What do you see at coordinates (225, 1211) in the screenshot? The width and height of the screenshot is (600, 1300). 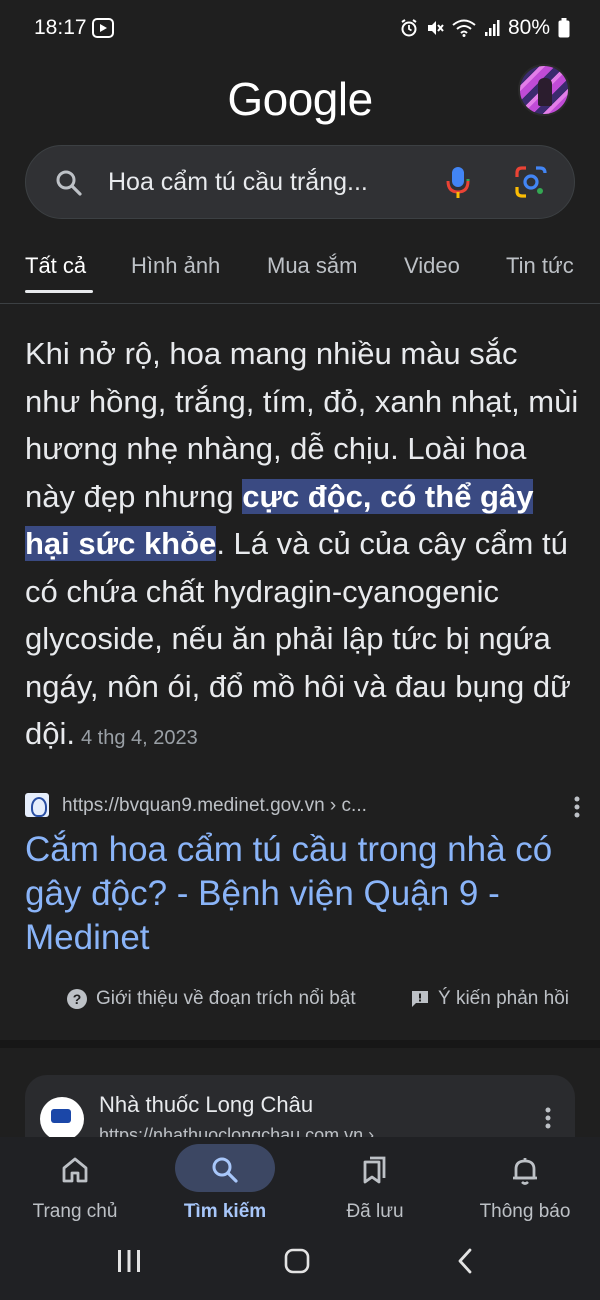 I see `nav-search-label: Tìm kiếm` at bounding box center [225, 1211].